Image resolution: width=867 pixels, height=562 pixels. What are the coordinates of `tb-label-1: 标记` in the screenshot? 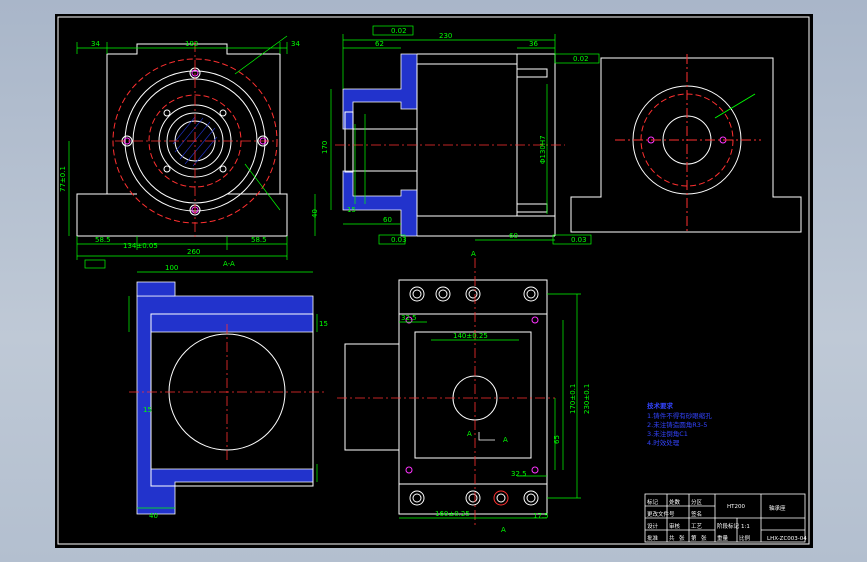 It's located at (653, 502).